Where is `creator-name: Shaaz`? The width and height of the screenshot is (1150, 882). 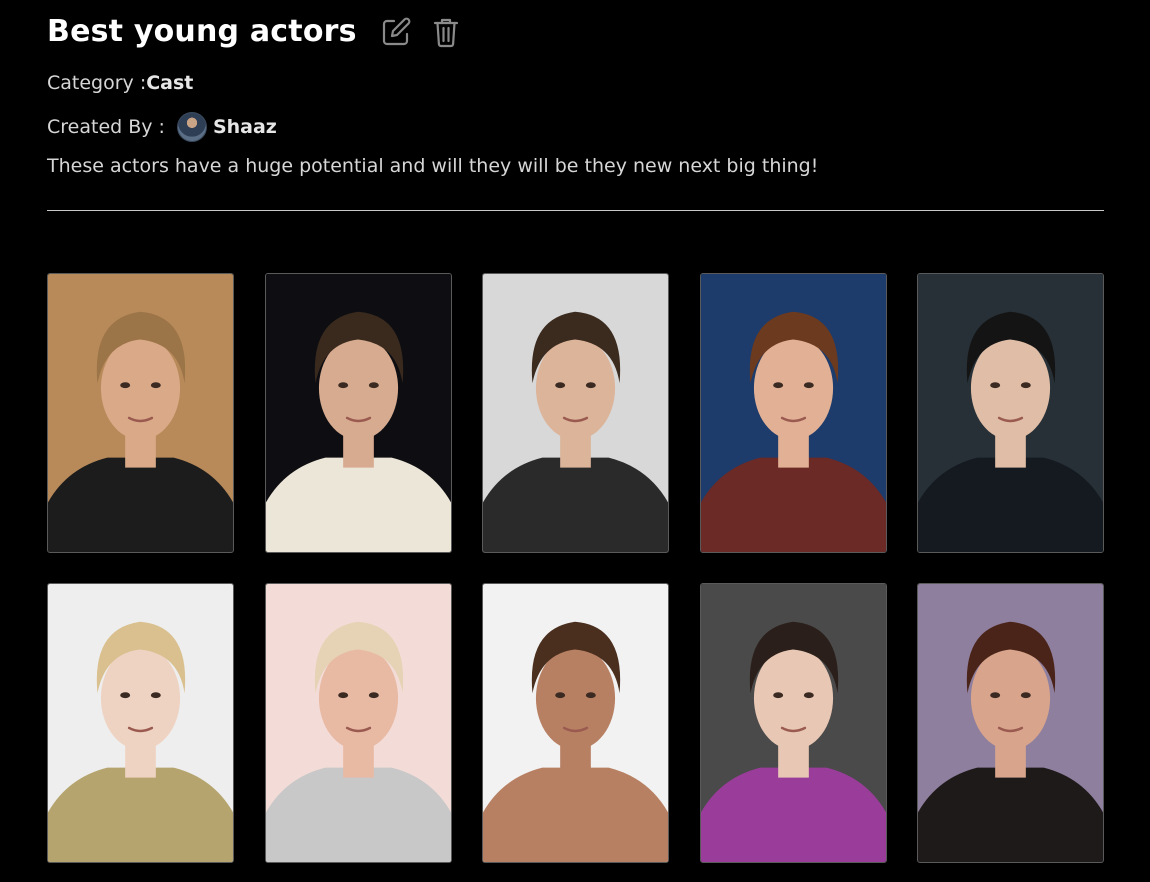 creator-name: Shaaz is located at coordinates (245, 127).